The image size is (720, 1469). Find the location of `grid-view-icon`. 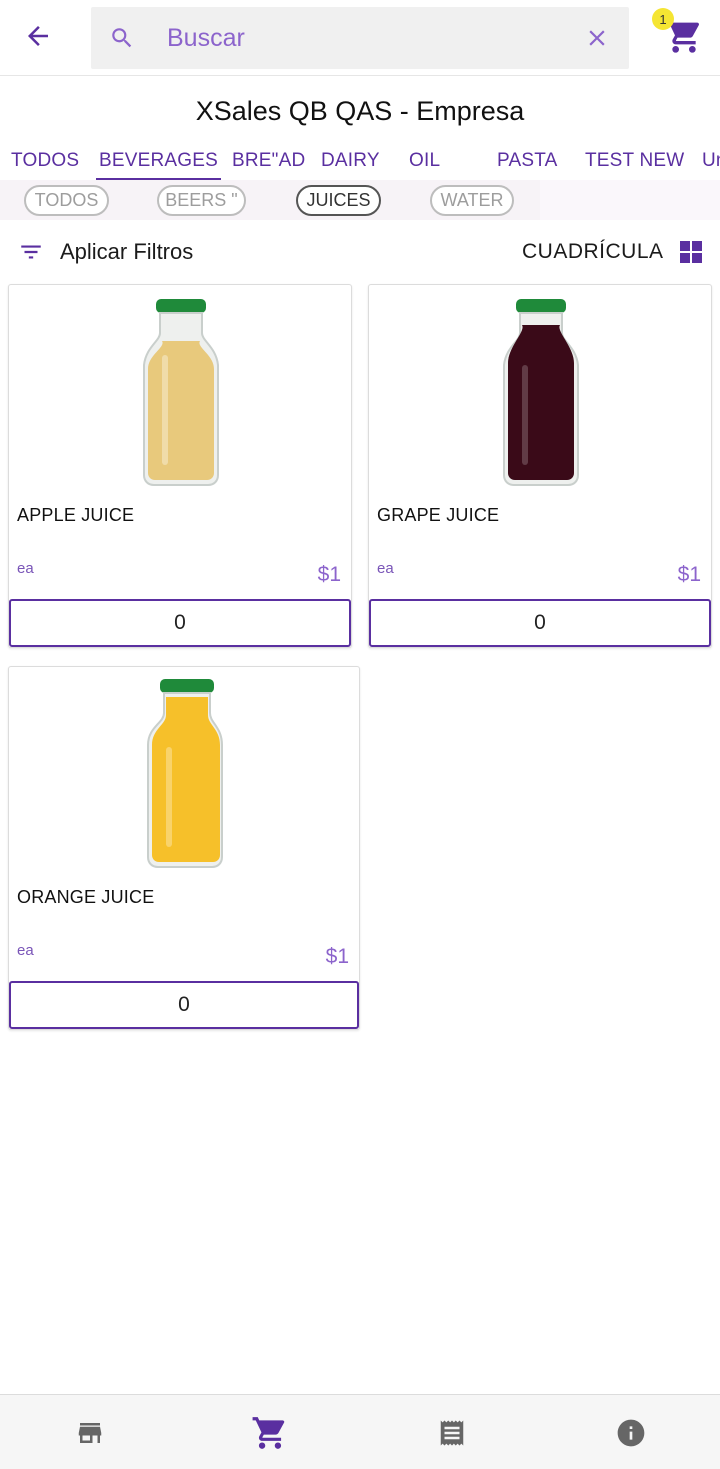

grid-view-icon is located at coordinates (690, 252).